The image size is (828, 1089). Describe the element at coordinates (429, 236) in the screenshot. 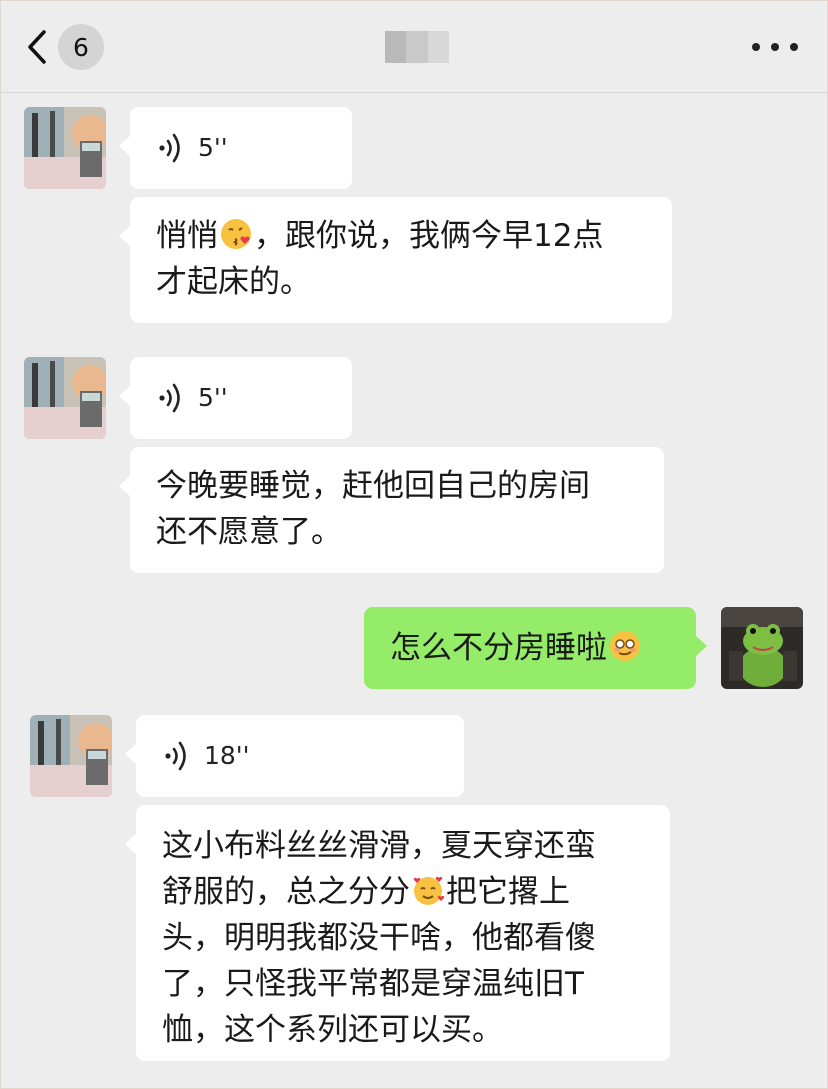

I see `message-text: ，跟你说，我俩今早12点` at that location.